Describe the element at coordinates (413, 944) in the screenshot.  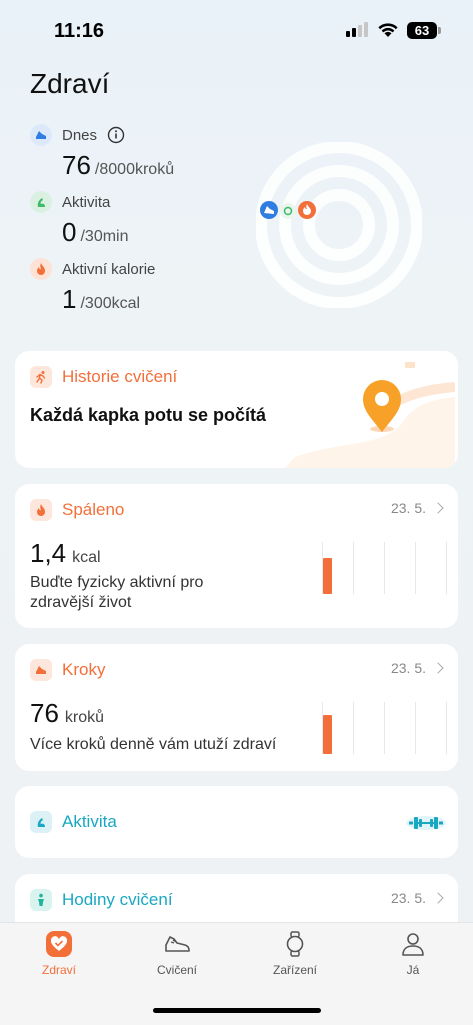
I see `user-icon` at that location.